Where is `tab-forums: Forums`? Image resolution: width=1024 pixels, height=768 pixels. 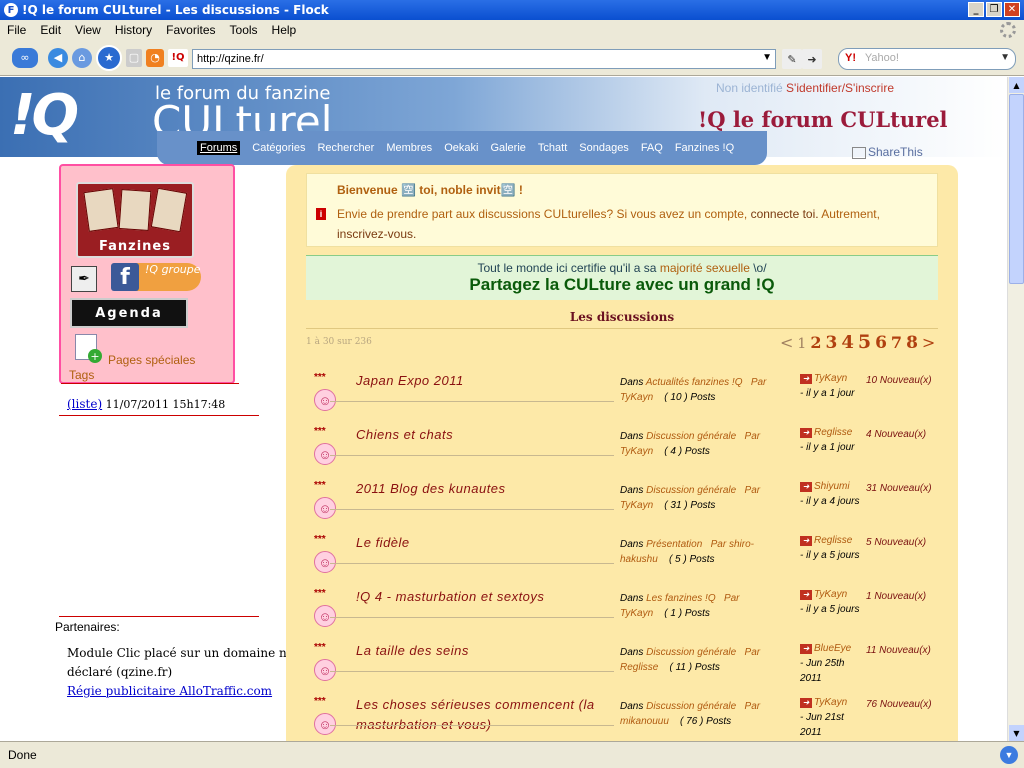 tab-forums: Forums is located at coordinates (219, 148).